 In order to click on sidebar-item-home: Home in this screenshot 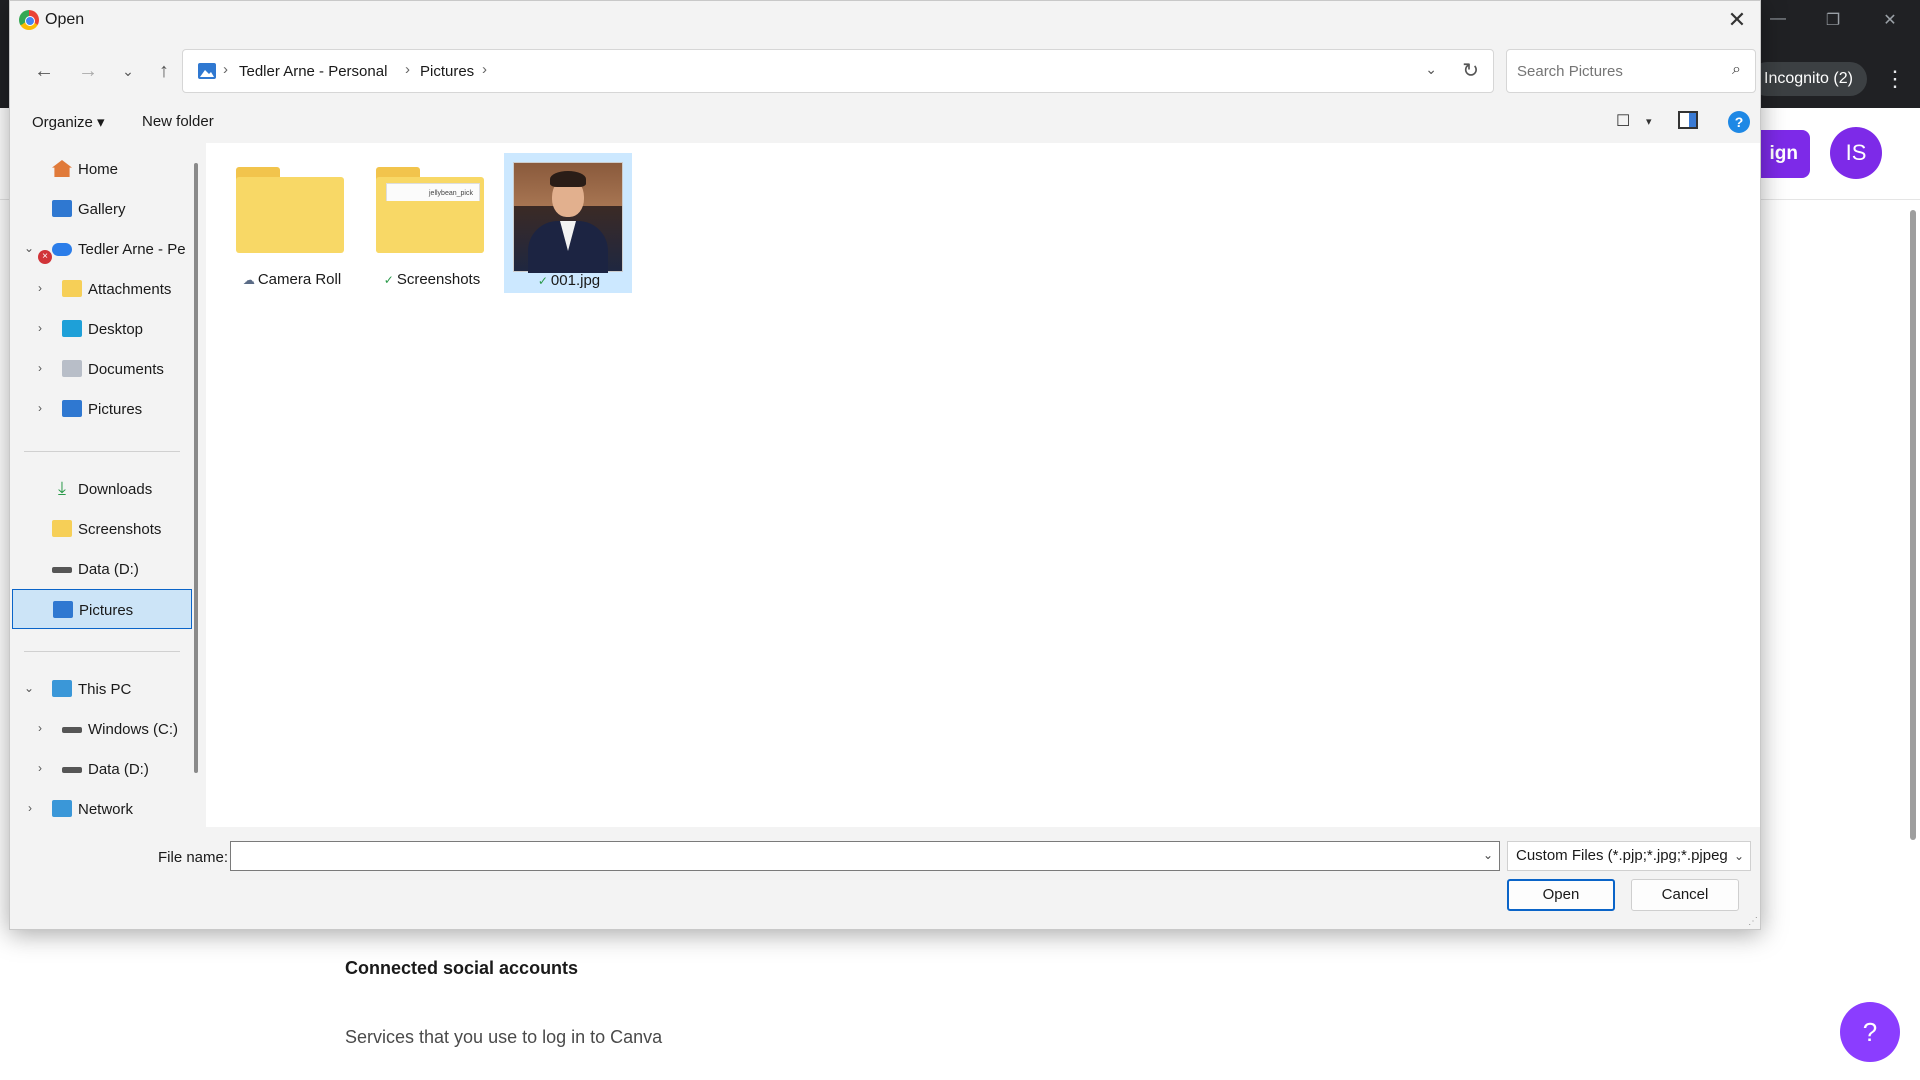, I will do `click(102, 169)`.